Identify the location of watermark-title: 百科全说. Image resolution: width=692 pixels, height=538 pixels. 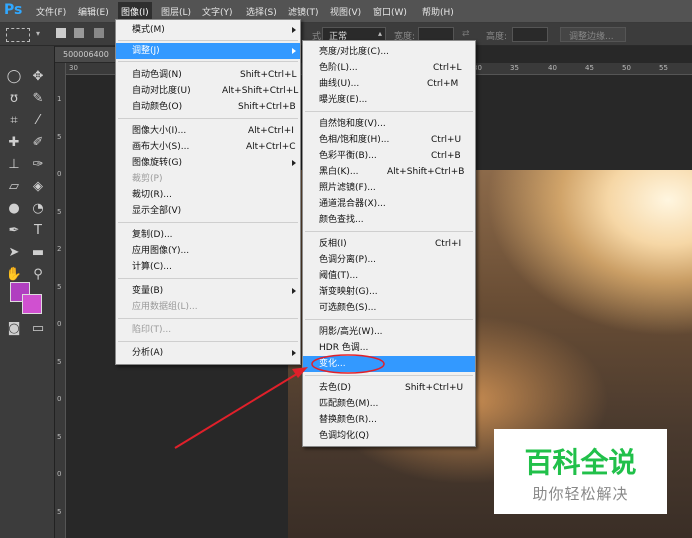
(580, 462).